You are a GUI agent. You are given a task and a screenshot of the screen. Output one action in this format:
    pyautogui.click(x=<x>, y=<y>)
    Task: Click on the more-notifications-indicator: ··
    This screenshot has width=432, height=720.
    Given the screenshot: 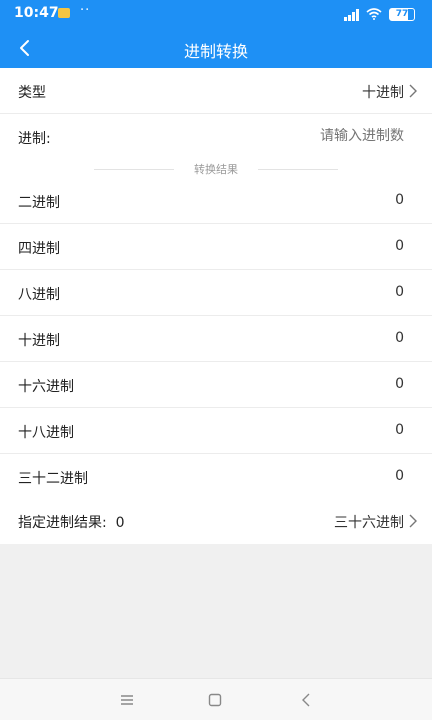 What is the action you would take?
    pyautogui.click(x=85, y=10)
    